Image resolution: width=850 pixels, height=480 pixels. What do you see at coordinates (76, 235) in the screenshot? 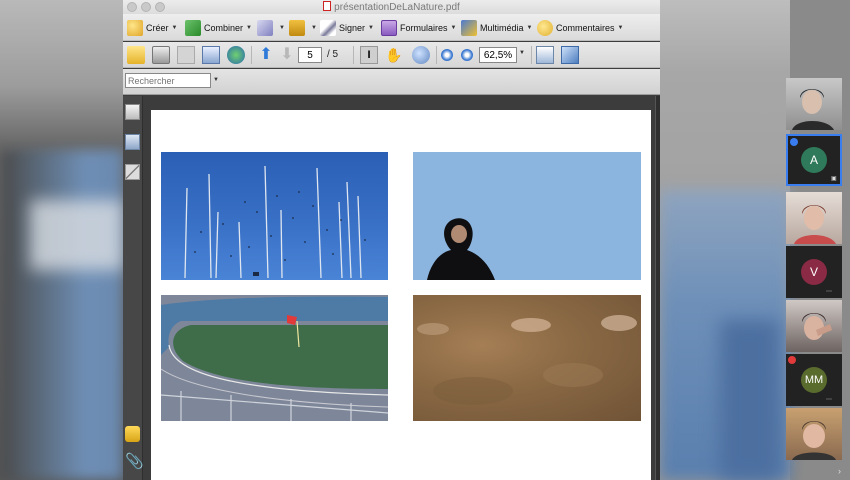
I see `background-blur` at bounding box center [76, 235].